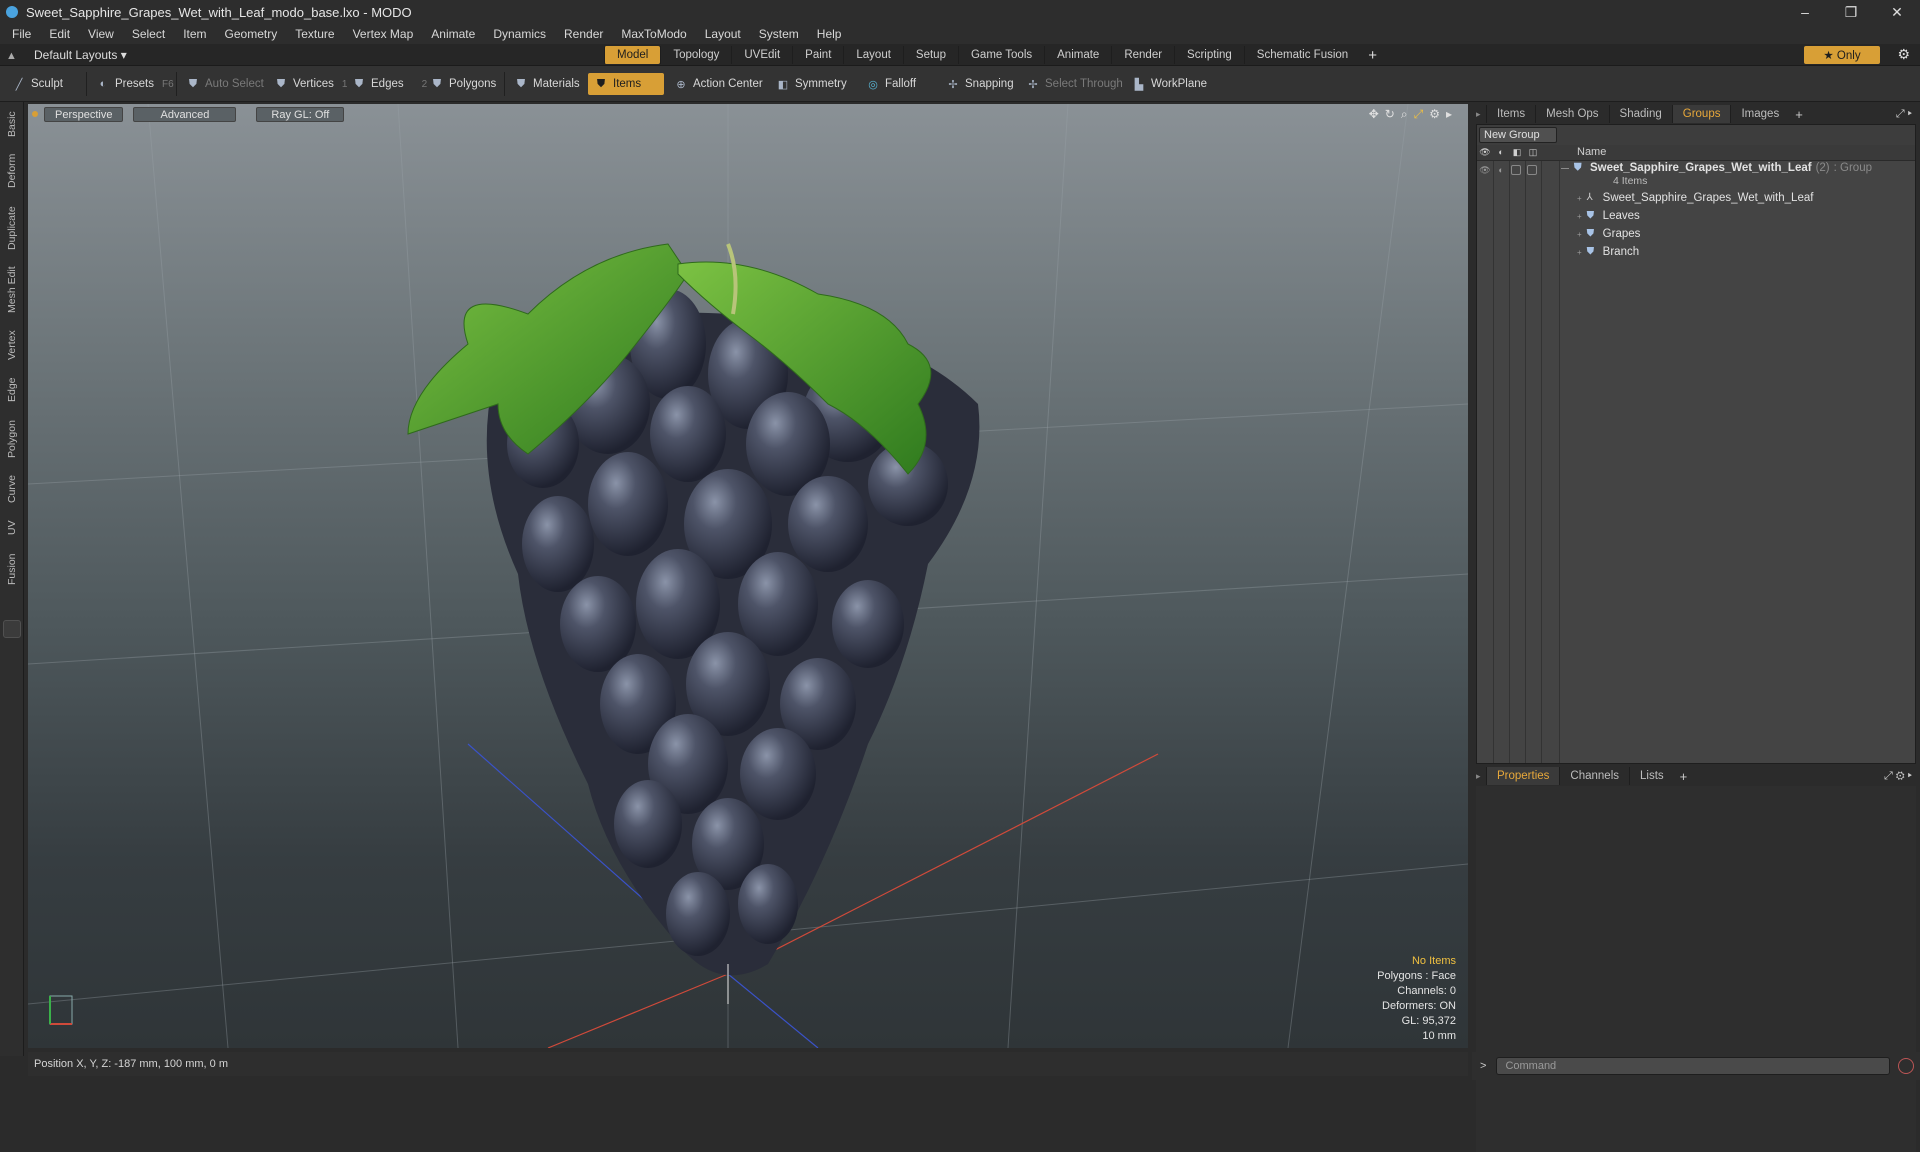  I want to click on vtab-deform: Deform, so click(12, 171).